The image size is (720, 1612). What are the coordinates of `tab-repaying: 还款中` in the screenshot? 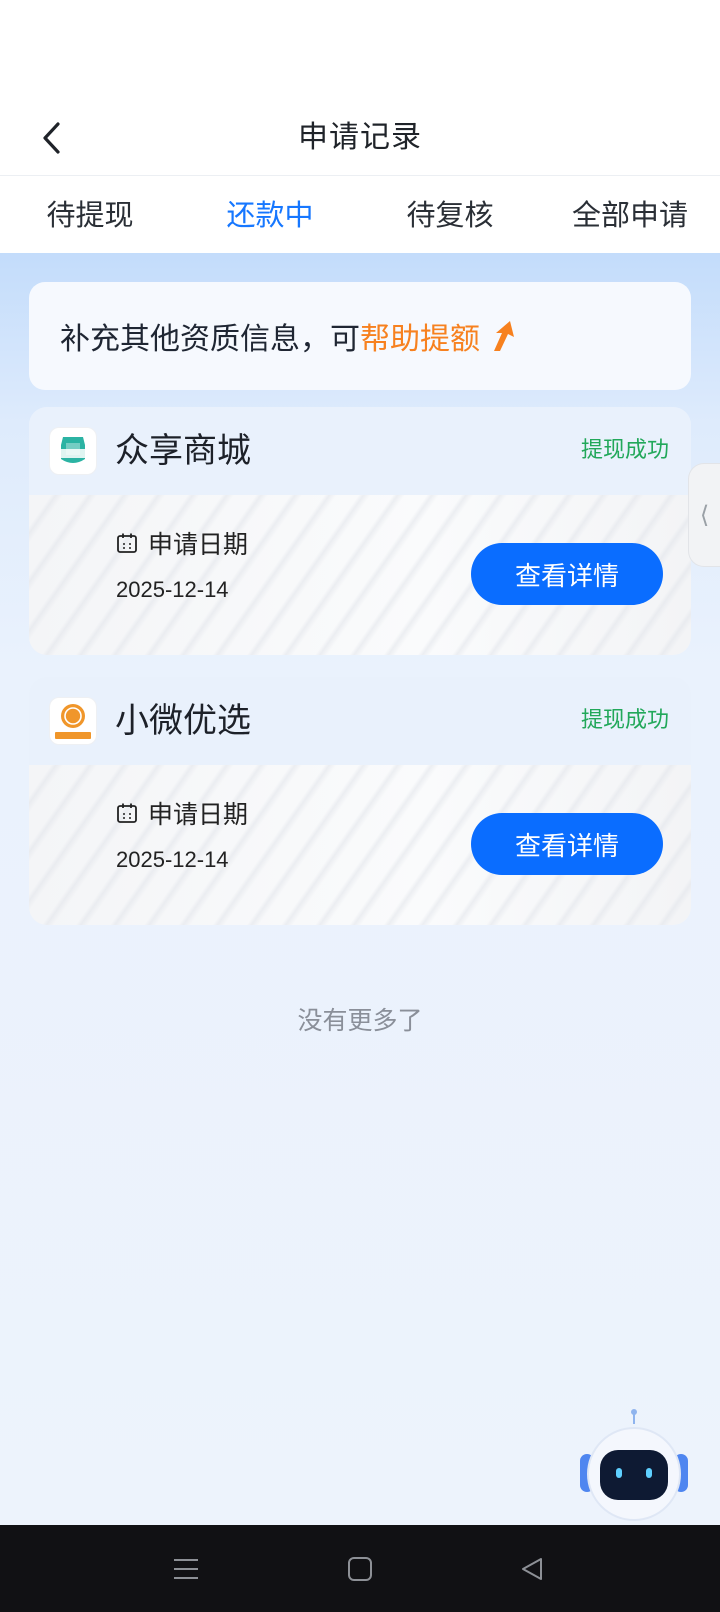 It's located at (270, 215).